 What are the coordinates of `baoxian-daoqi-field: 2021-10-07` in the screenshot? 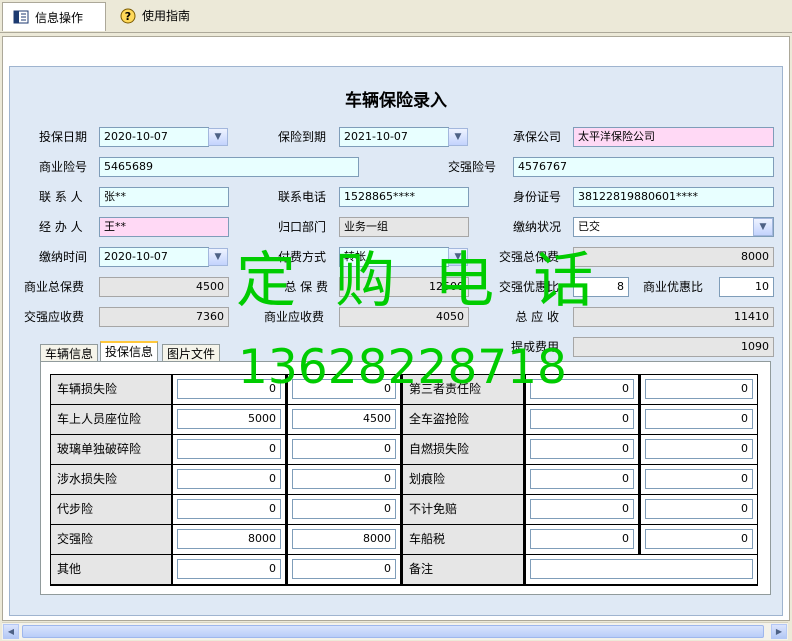 It's located at (394, 137).